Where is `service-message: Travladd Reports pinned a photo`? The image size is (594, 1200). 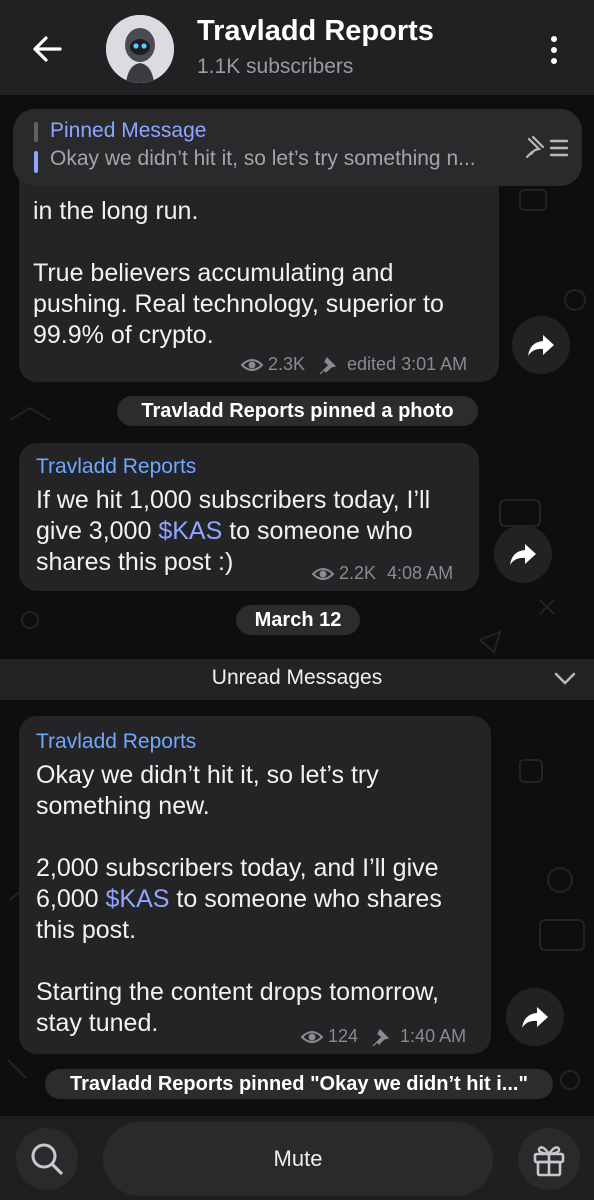
service-message: Travladd Reports pinned a photo is located at coordinates (297, 411).